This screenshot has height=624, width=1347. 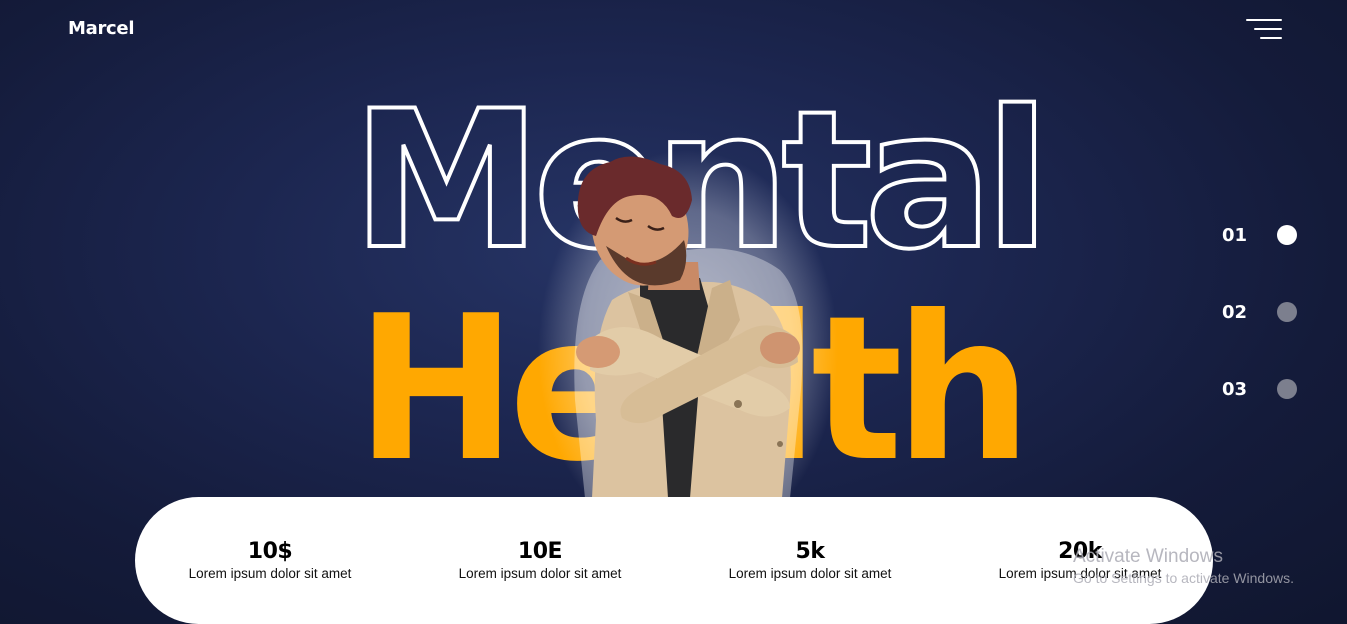 What do you see at coordinates (1262, 235) in the screenshot?
I see `slide-01: 01` at bounding box center [1262, 235].